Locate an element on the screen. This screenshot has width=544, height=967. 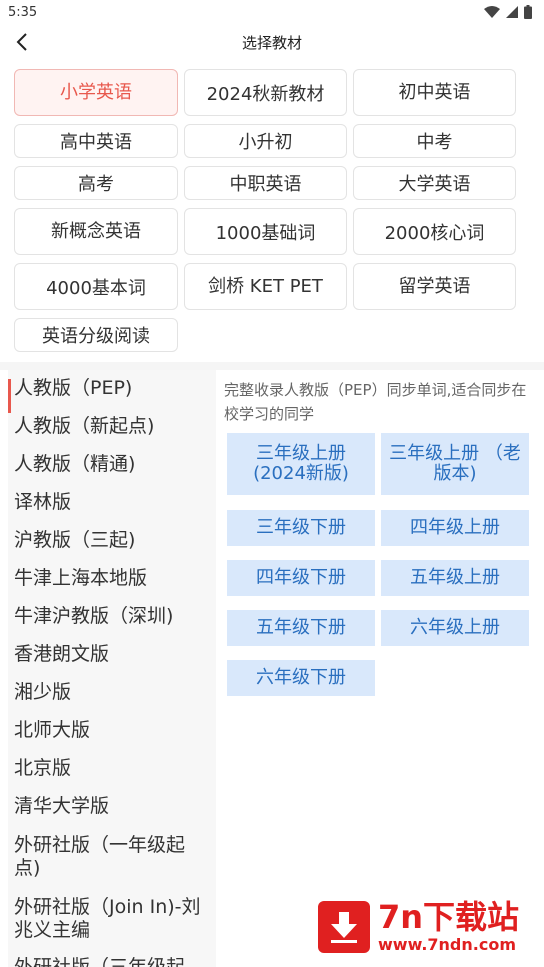
sidebar-item-label: 人教版（新起点) is located at coordinates (84, 426).